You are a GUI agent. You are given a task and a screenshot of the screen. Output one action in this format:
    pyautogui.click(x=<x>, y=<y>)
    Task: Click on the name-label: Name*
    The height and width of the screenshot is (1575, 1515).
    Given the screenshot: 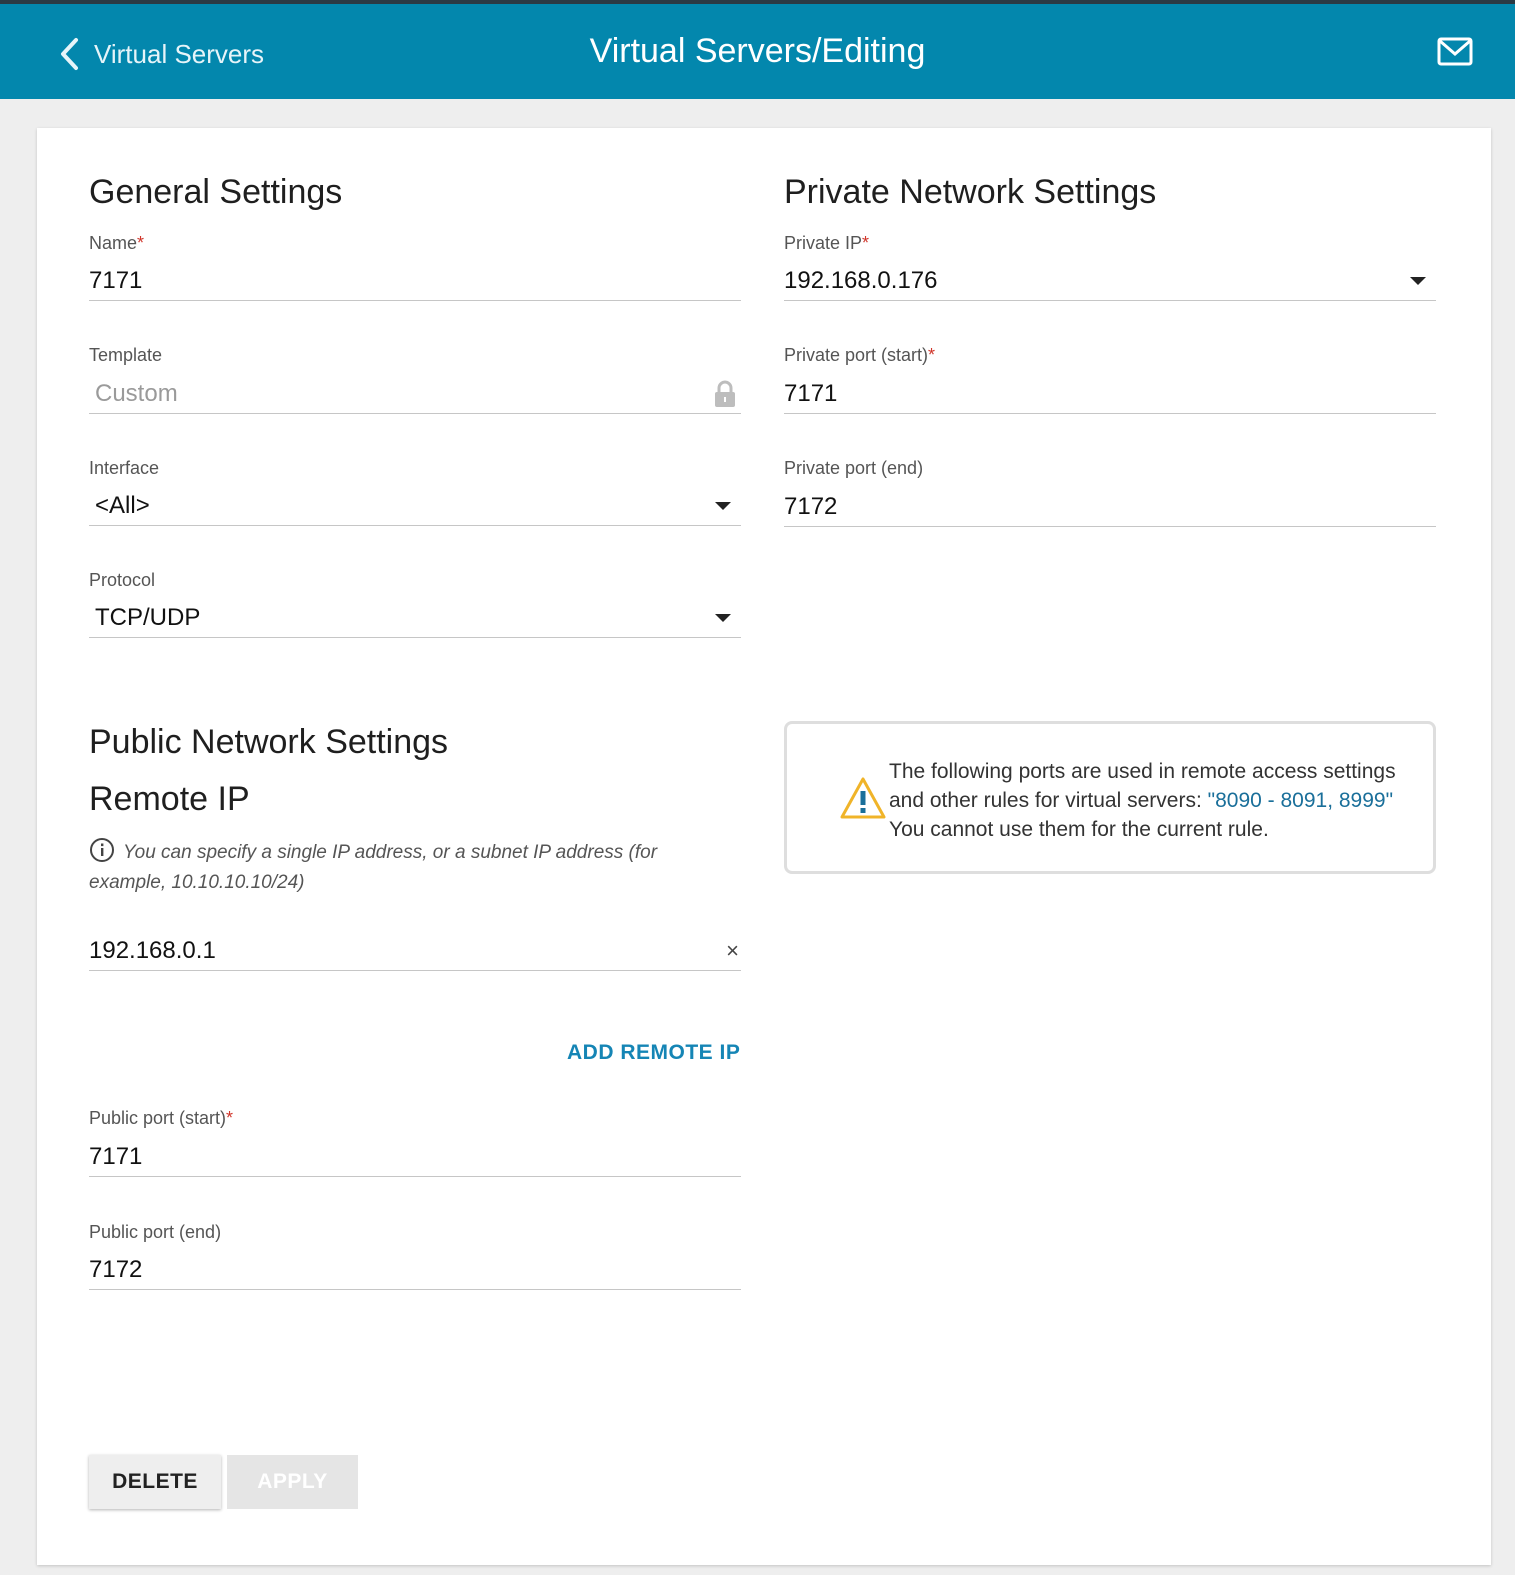 What is the action you would take?
    pyautogui.click(x=117, y=243)
    